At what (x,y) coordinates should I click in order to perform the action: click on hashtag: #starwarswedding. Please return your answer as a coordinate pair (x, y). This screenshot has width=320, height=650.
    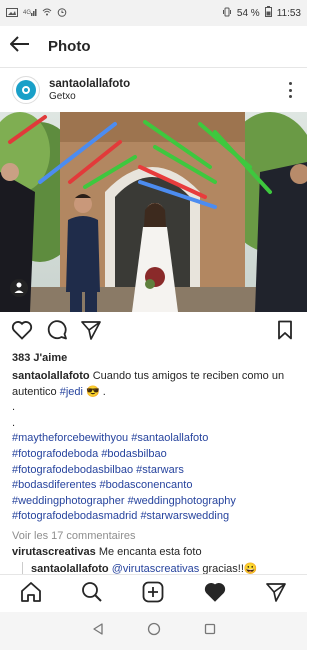
    Looking at the image, I should click on (184, 516).